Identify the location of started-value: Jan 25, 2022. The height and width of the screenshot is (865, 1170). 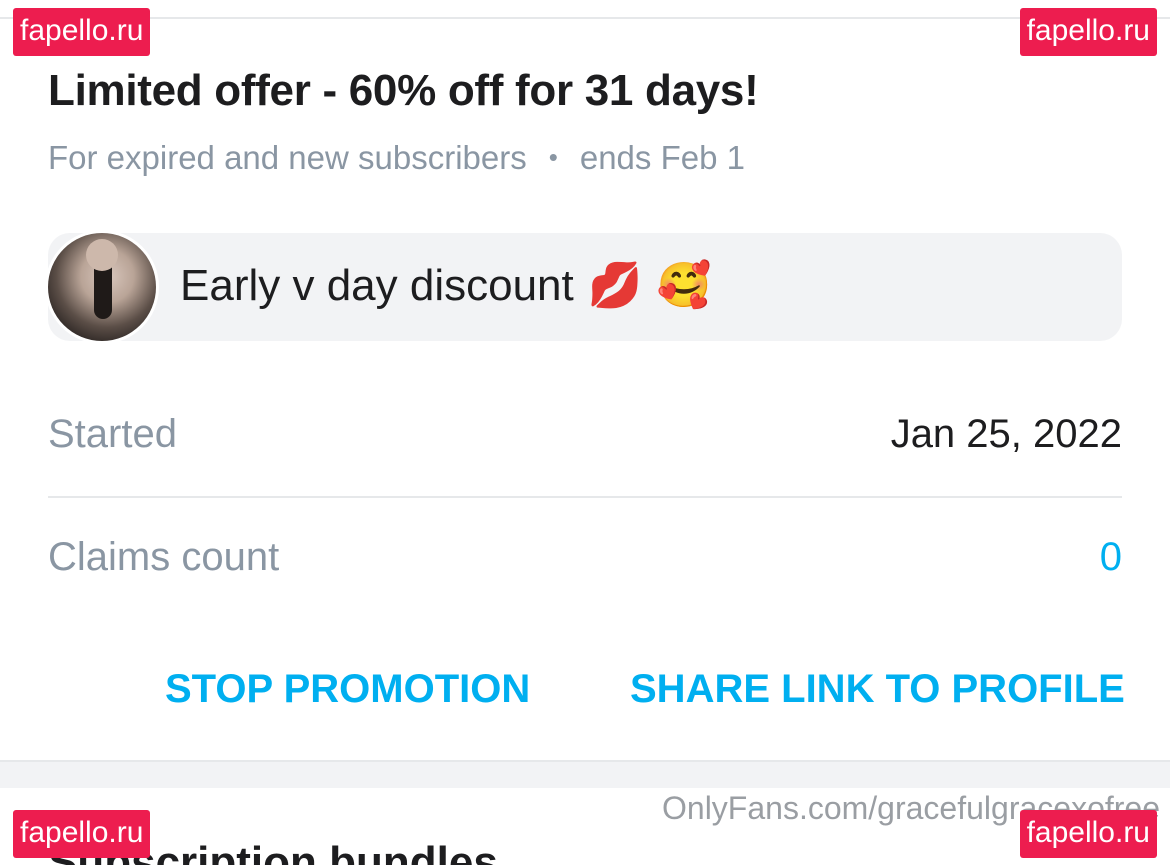
(1006, 434).